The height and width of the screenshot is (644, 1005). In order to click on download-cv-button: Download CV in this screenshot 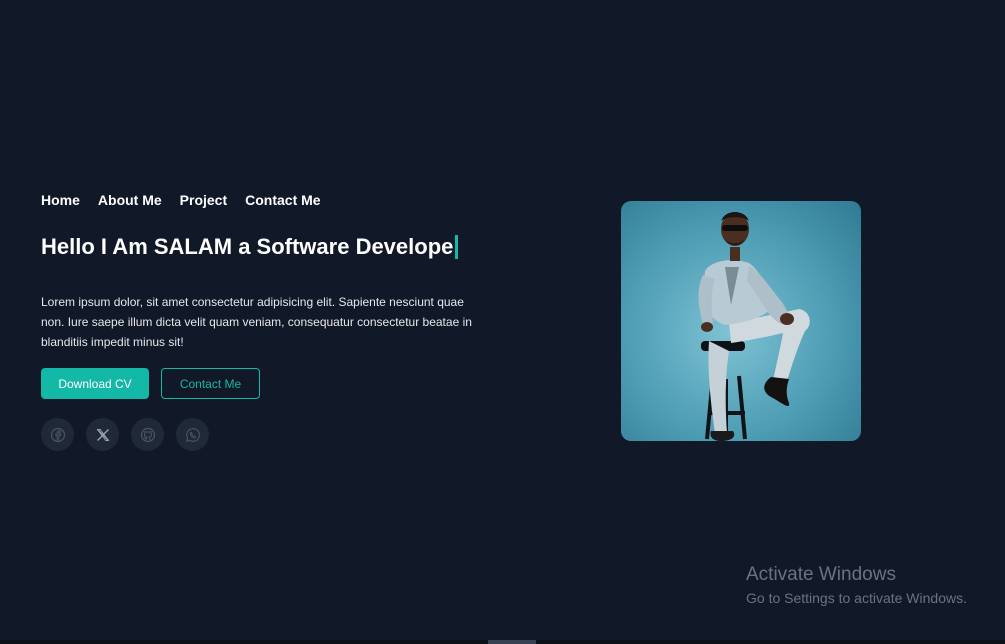, I will do `click(95, 383)`.